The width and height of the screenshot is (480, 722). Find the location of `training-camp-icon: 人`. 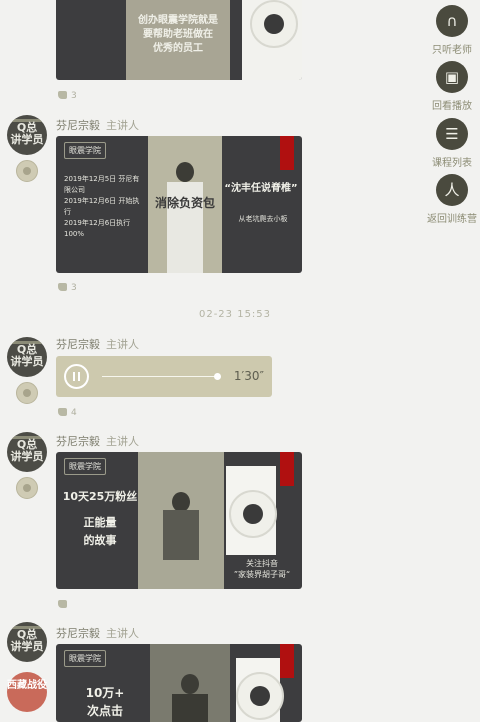

training-camp-icon: 人 is located at coordinates (452, 190).